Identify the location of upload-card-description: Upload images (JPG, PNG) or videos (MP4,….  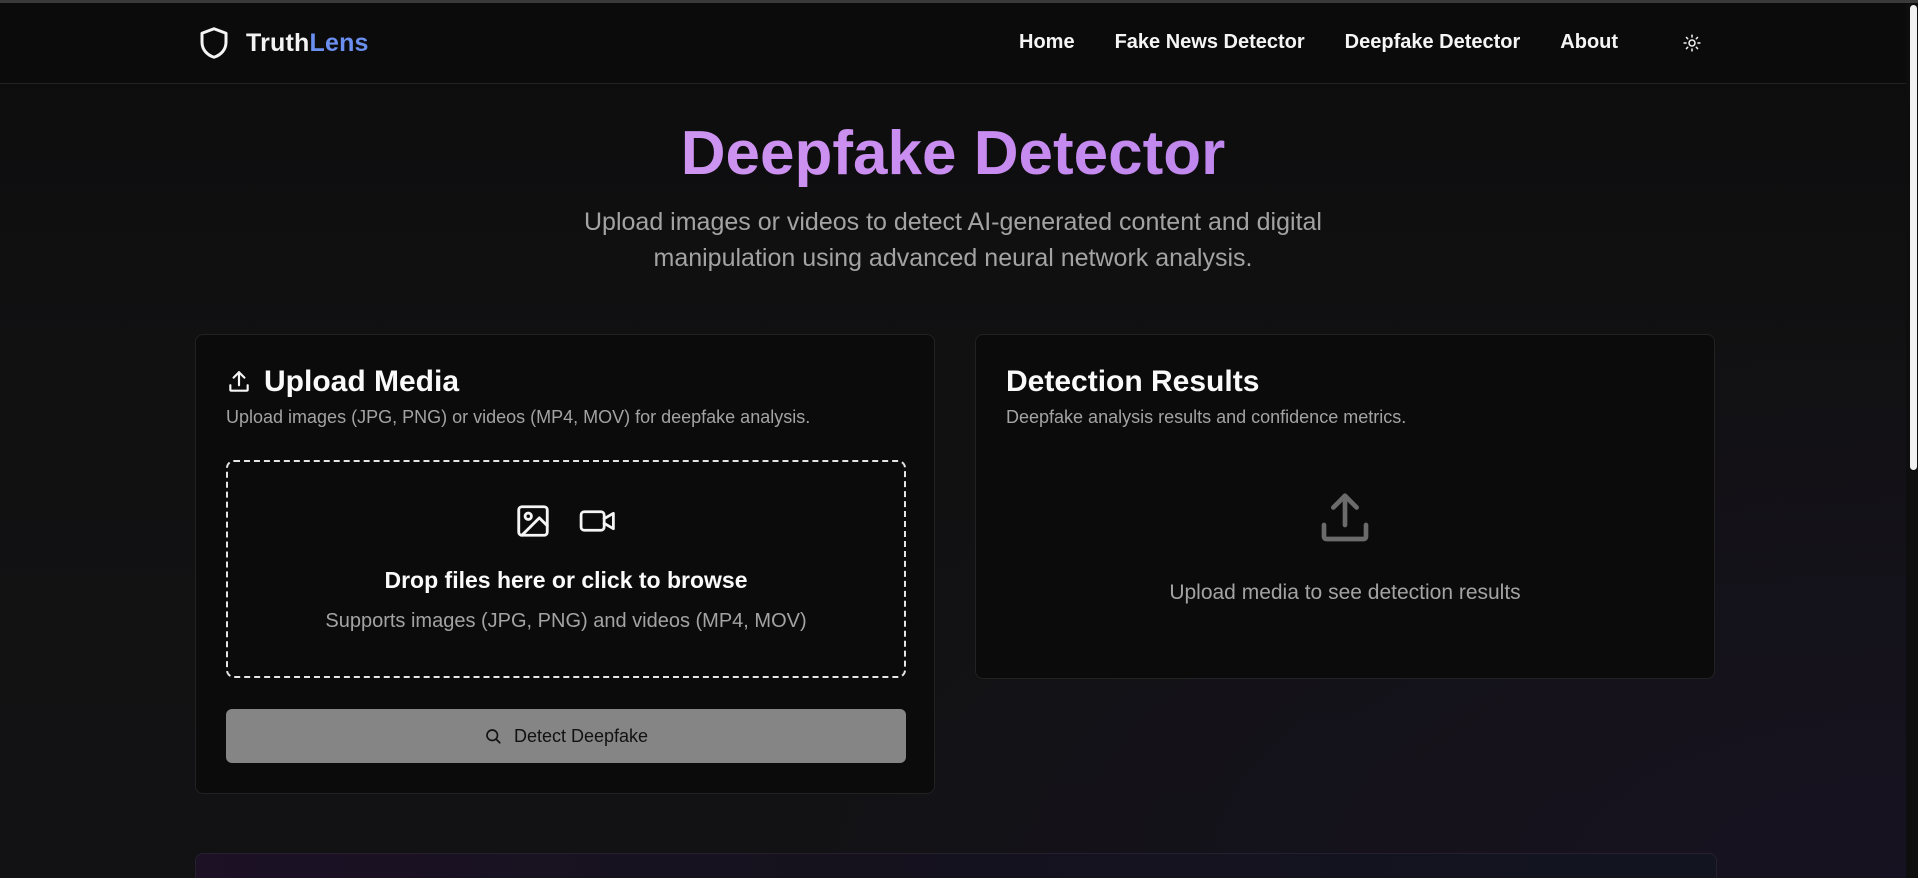
(518, 417).